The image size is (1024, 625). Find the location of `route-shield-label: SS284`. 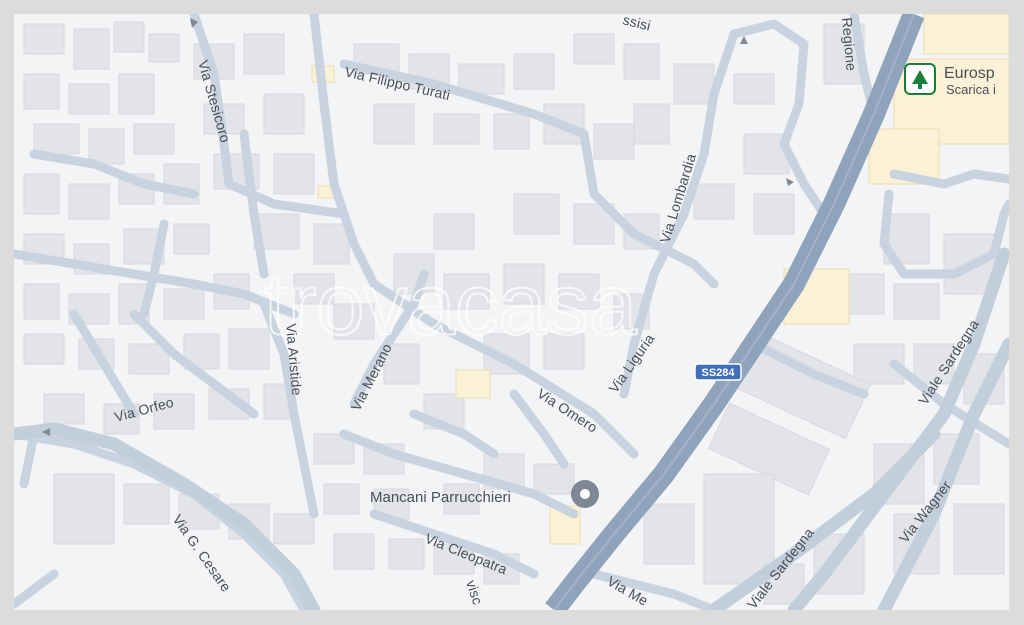

route-shield-label: SS284 is located at coordinates (718, 373).